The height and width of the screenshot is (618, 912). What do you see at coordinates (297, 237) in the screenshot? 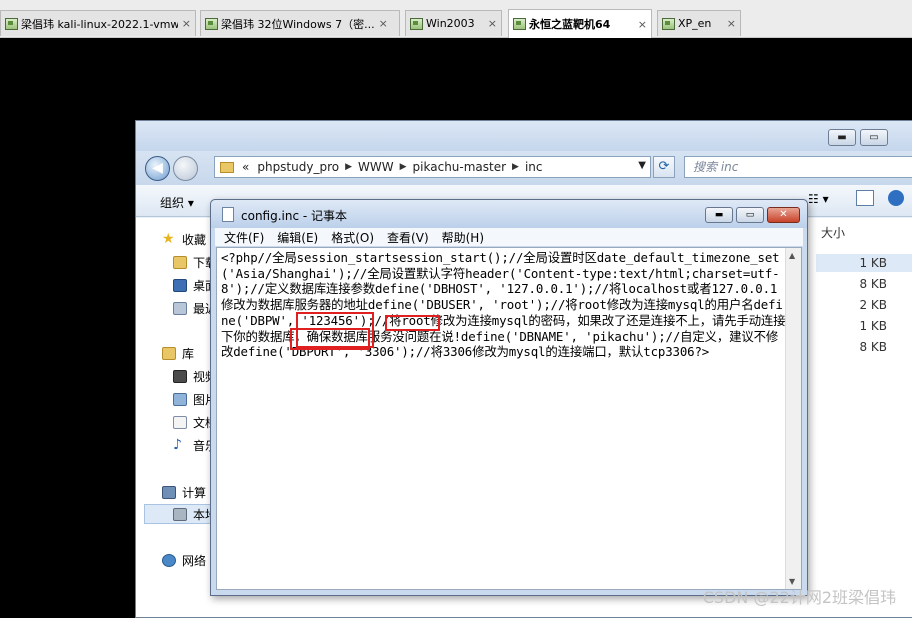
I see `menu-edit: 编辑(E)` at bounding box center [297, 237].